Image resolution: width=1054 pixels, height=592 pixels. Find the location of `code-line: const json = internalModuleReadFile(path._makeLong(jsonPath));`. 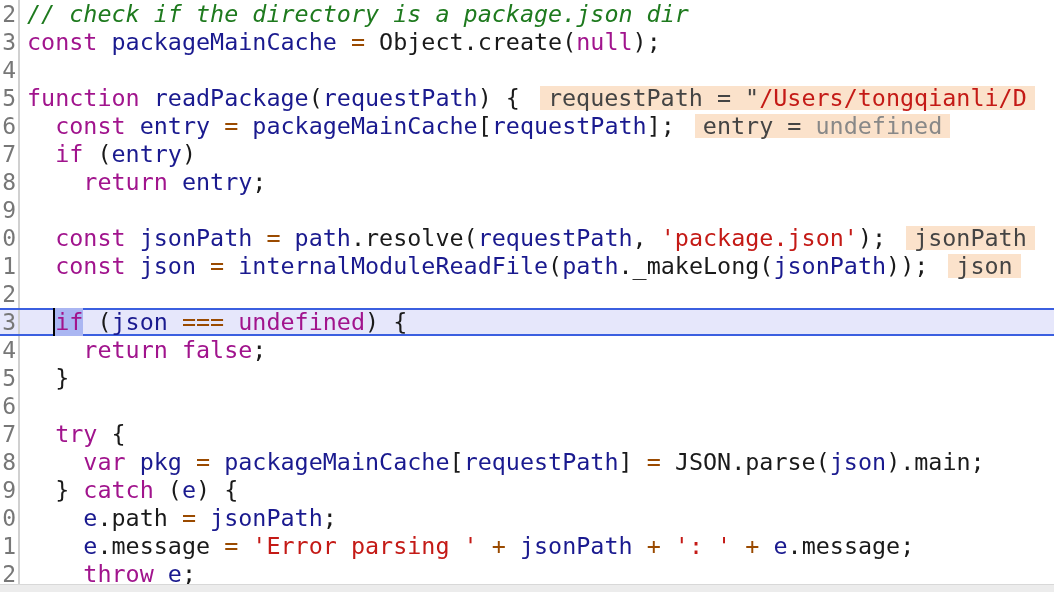

code-line: const json = internalModuleReadFile(path._makeLong(jsonPath)); is located at coordinates (492, 266).